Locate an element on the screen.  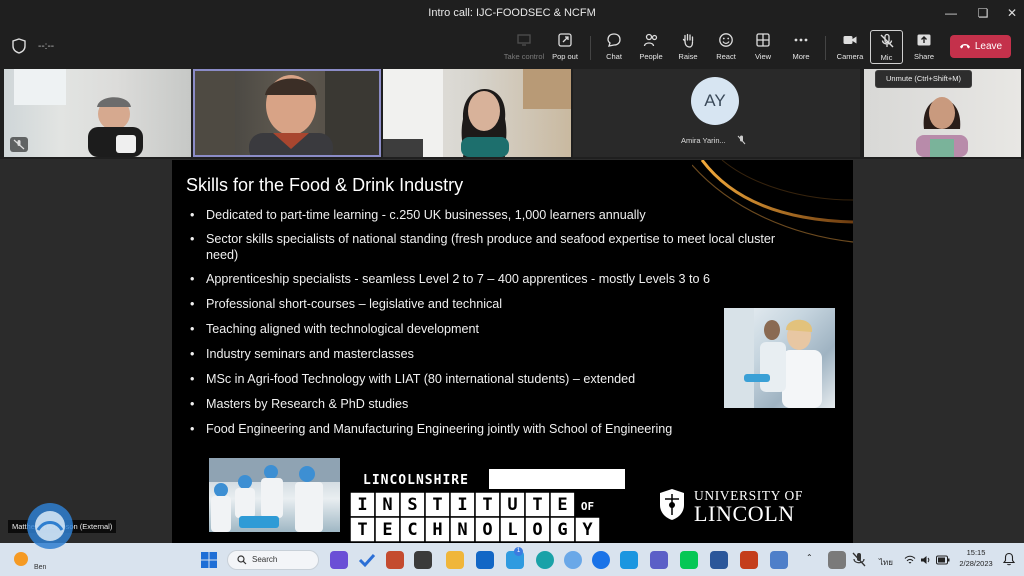
camera-button: Camera is located at coordinates (850, 47).